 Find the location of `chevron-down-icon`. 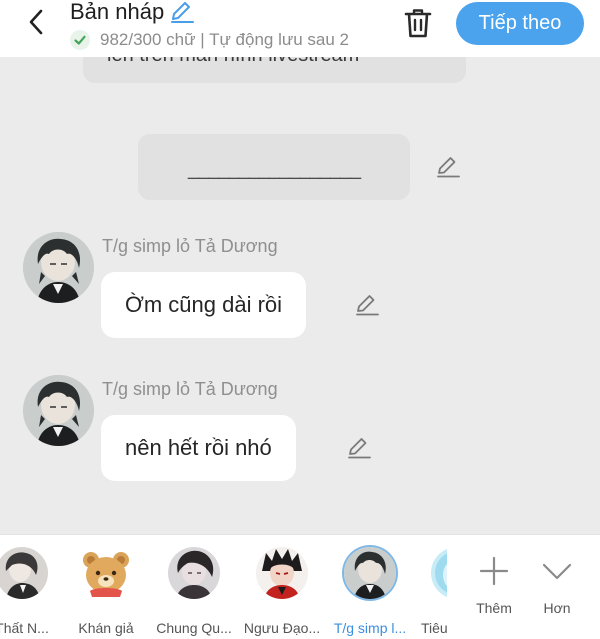

chevron-down-icon is located at coordinates (557, 571).